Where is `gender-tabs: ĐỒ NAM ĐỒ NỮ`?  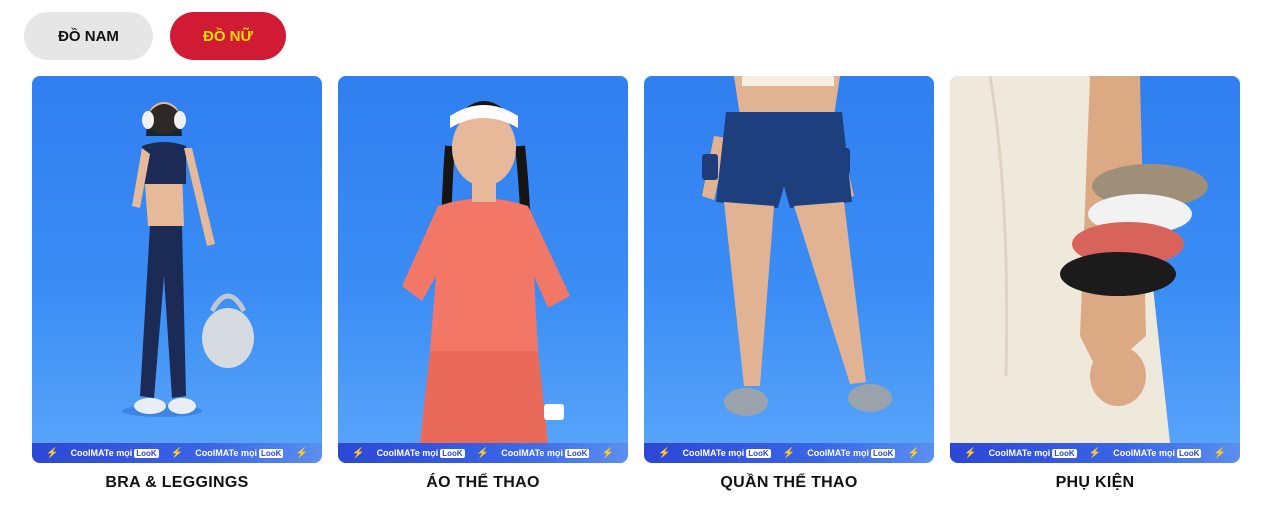 gender-tabs: ĐỒ NAM ĐỒ NỮ is located at coordinates (155, 36).